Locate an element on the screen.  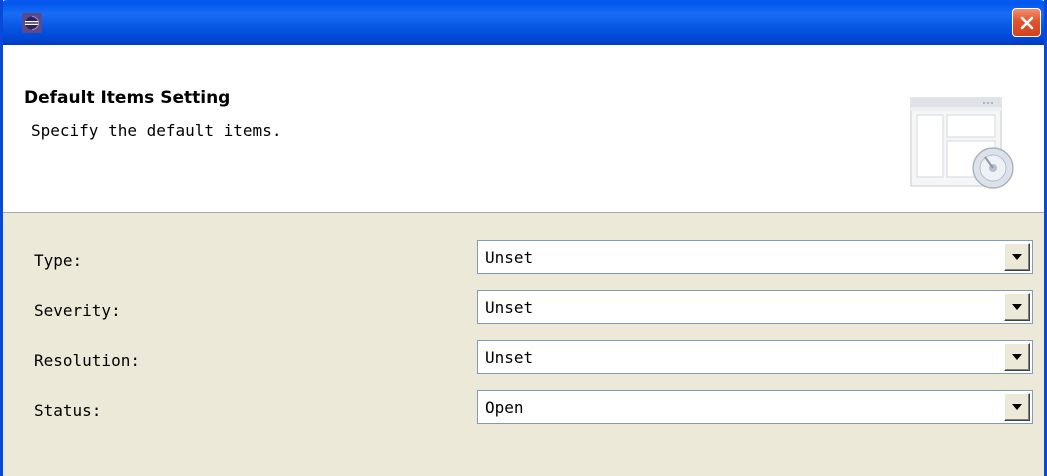
resolution-dropdown-button is located at coordinates (1017, 357).